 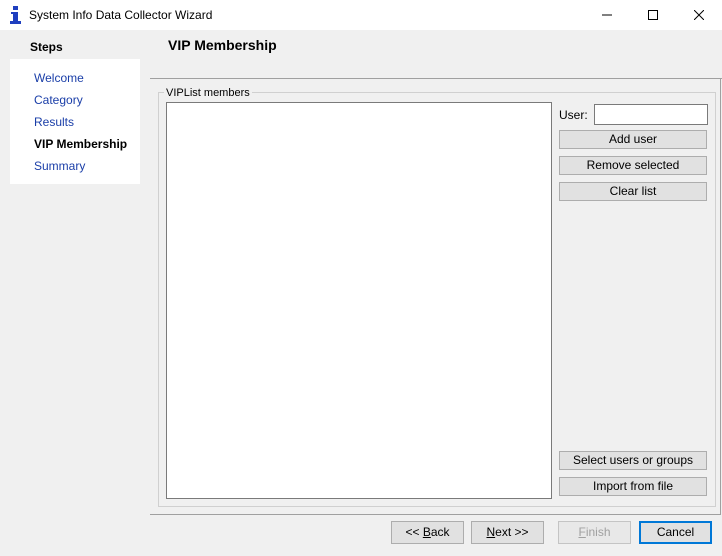 What do you see at coordinates (54, 122) in the screenshot?
I see `step-item-results: Results` at bounding box center [54, 122].